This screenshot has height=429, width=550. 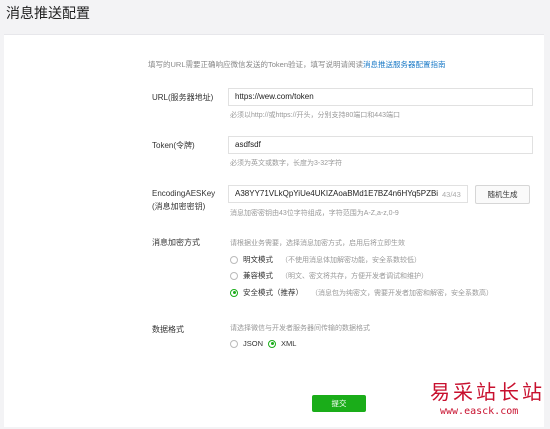 I want to click on radio-secure, so click(x=234, y=292).